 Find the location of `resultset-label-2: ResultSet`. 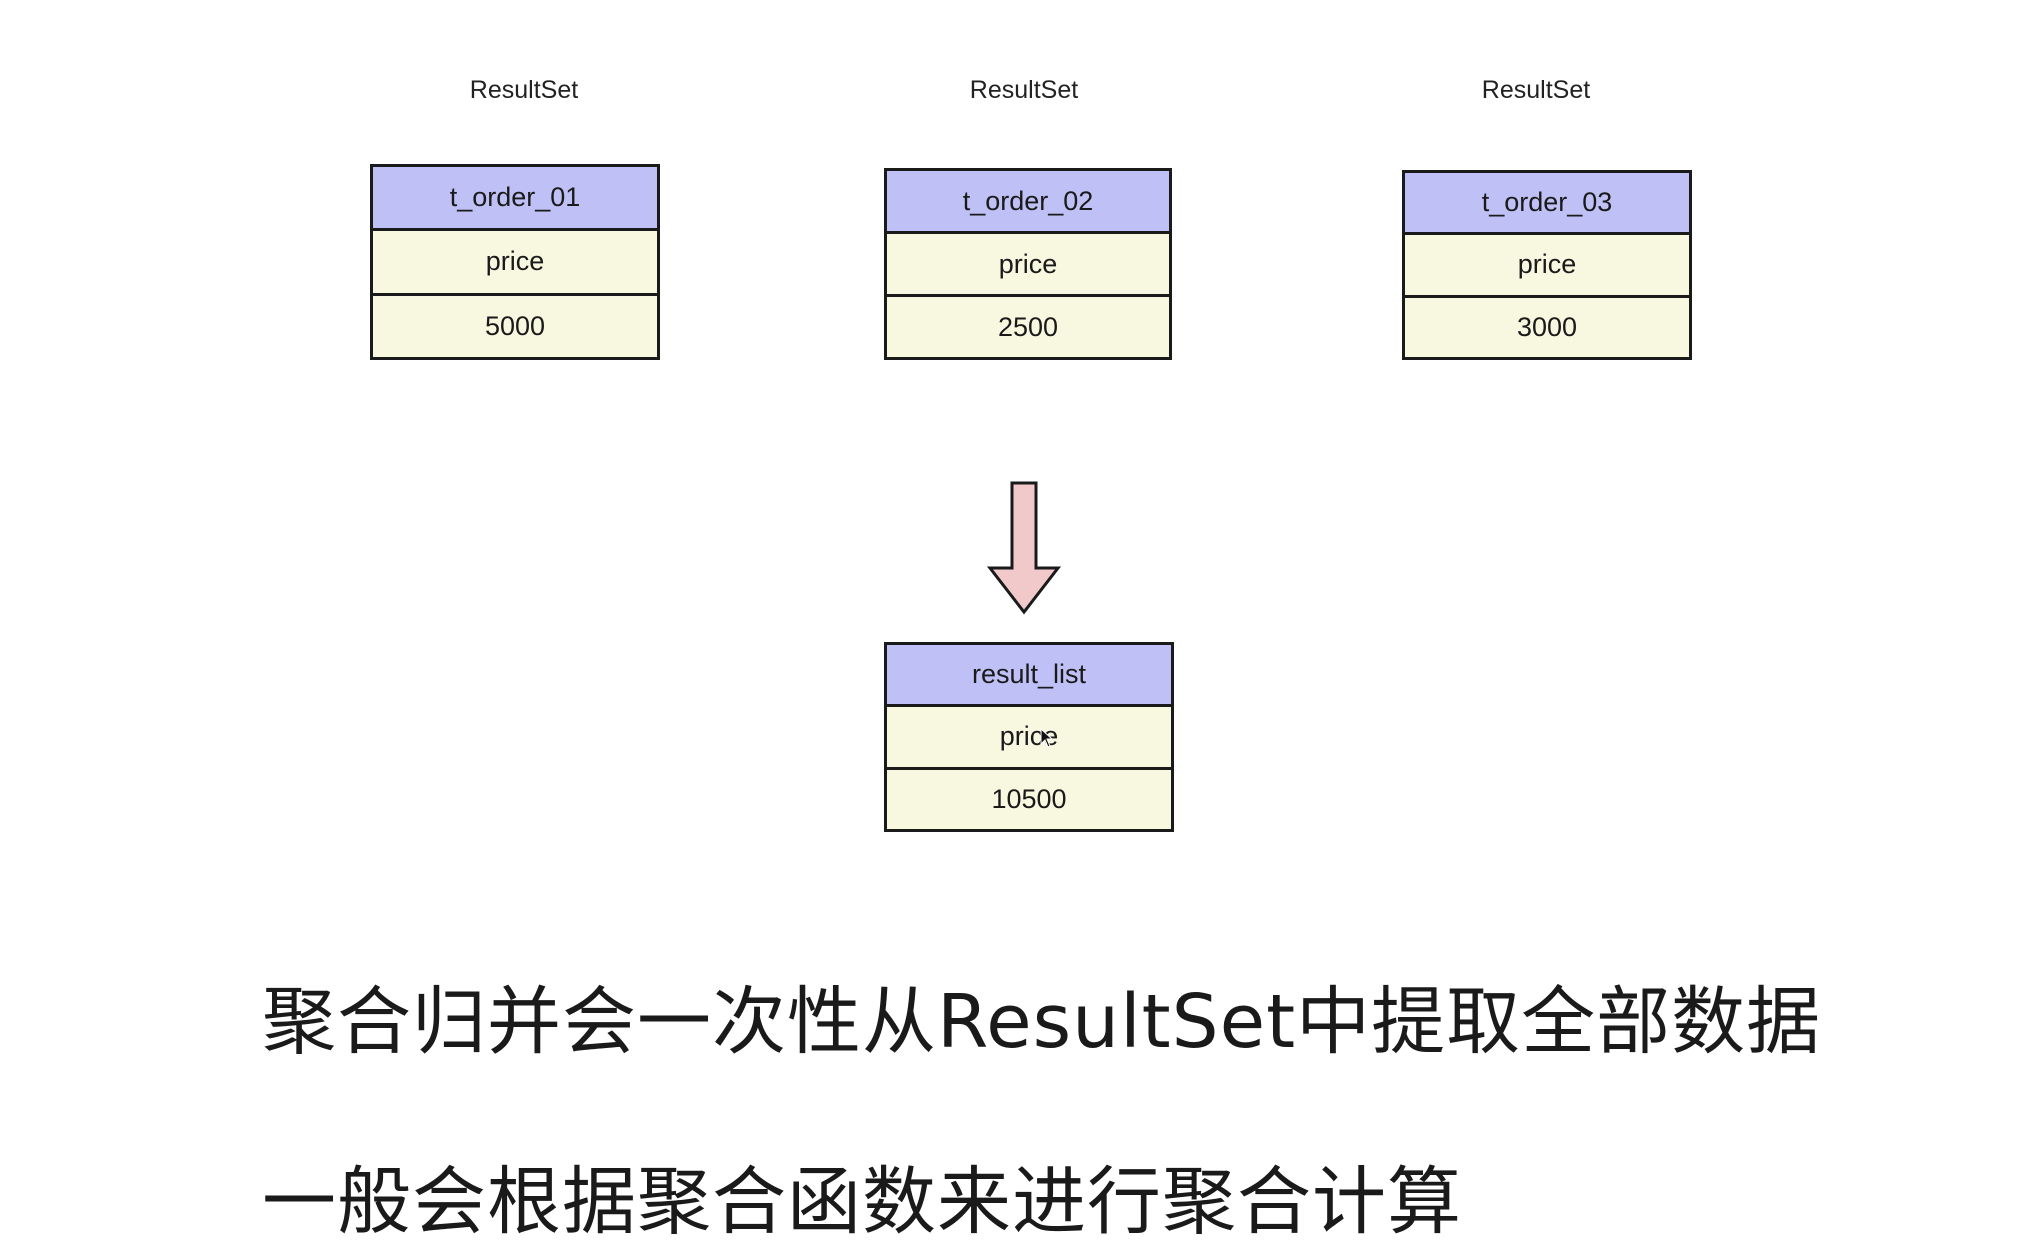

resultset-label-2: ResultSet is located at coordinates (1024, 90).